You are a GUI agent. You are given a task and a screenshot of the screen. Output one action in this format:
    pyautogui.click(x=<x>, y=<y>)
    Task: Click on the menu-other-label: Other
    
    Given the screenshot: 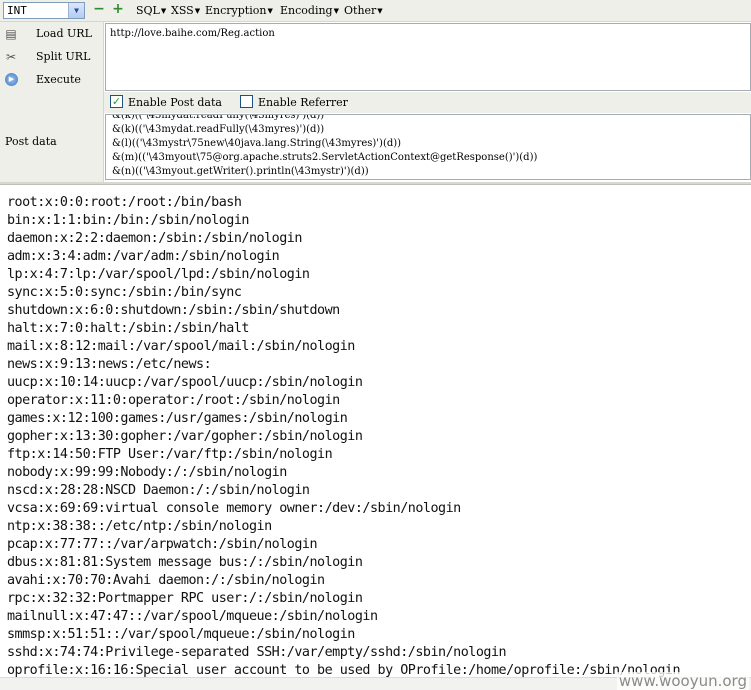 What is the action you would take?
    pyautogui.click(x=360, y=10)
    